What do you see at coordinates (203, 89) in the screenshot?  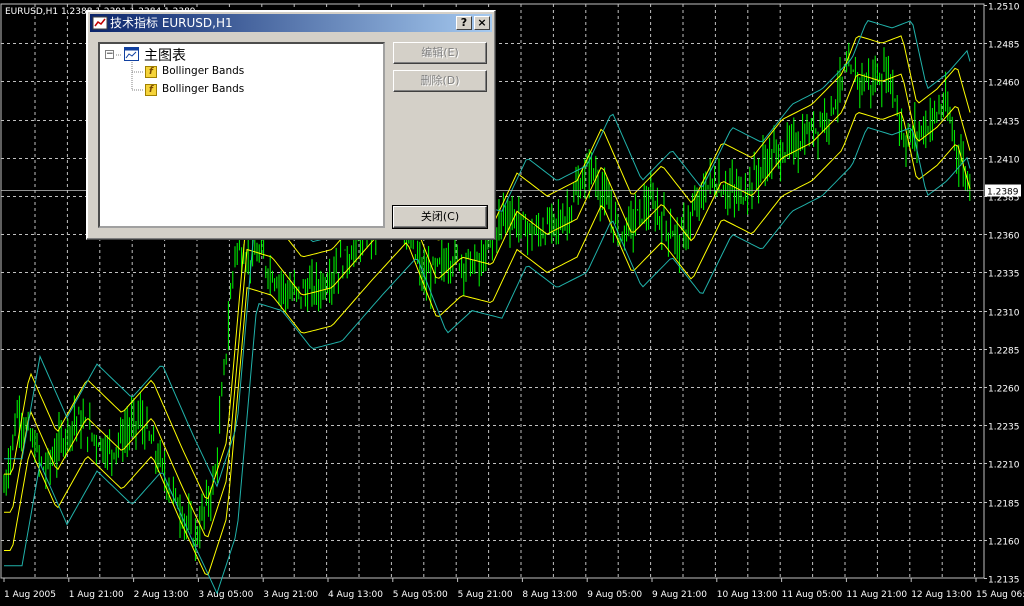 I see `tree-item-bollinger-bands-2: Bollinger Bands` at bounding box center [203, 89].